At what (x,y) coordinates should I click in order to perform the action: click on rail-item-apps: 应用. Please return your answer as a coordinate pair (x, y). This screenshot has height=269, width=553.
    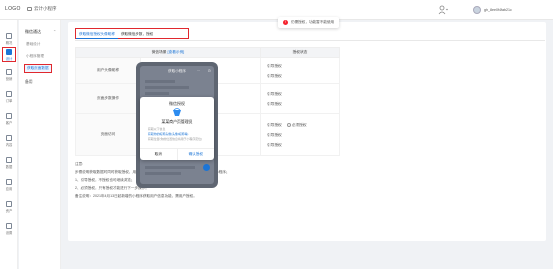
    Looking at the image, I should click on (9, 185).